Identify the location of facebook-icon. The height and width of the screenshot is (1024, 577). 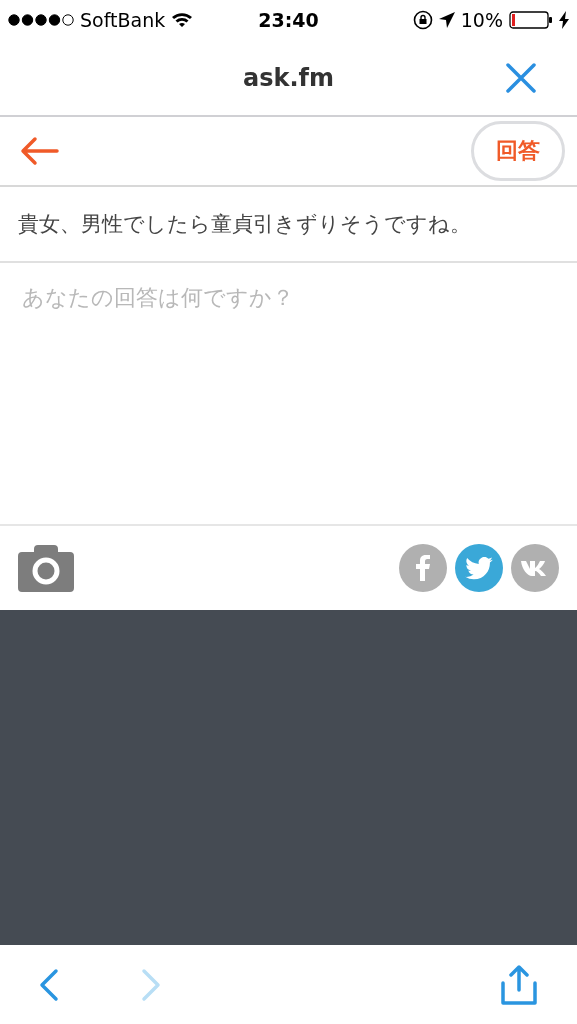
(423, 568).